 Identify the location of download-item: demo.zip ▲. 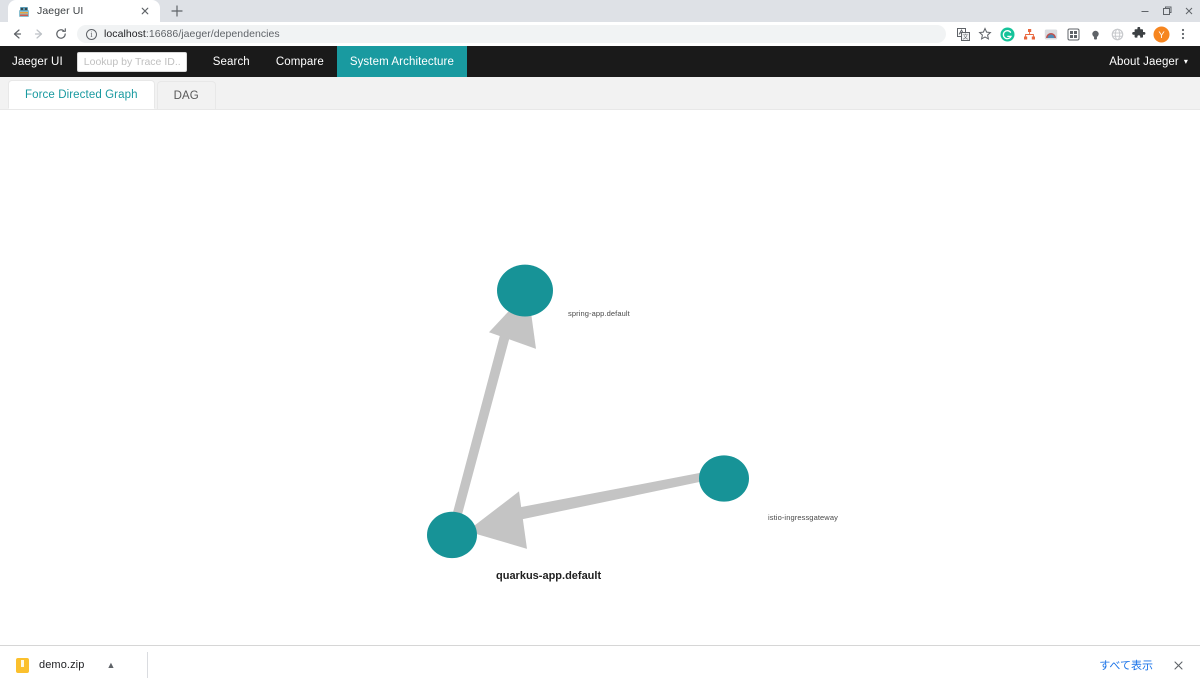
(78, 665).